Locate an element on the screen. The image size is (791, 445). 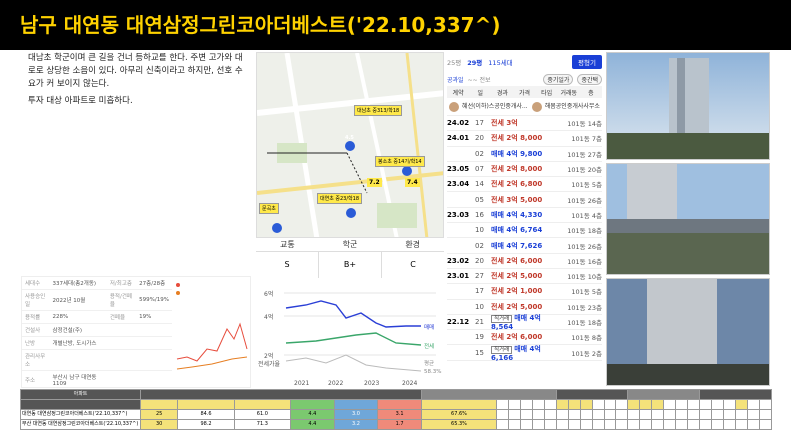
trade-row: 05 전세 3억 5,000 101동 26층 is located at coordinates (524, 200).